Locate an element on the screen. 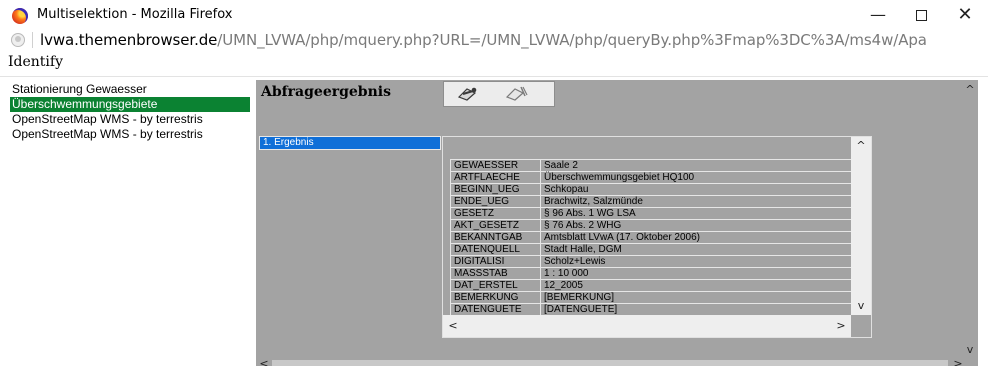  table-row: BEGINN_UEG Schkopau is located at coordinates (651, 189).